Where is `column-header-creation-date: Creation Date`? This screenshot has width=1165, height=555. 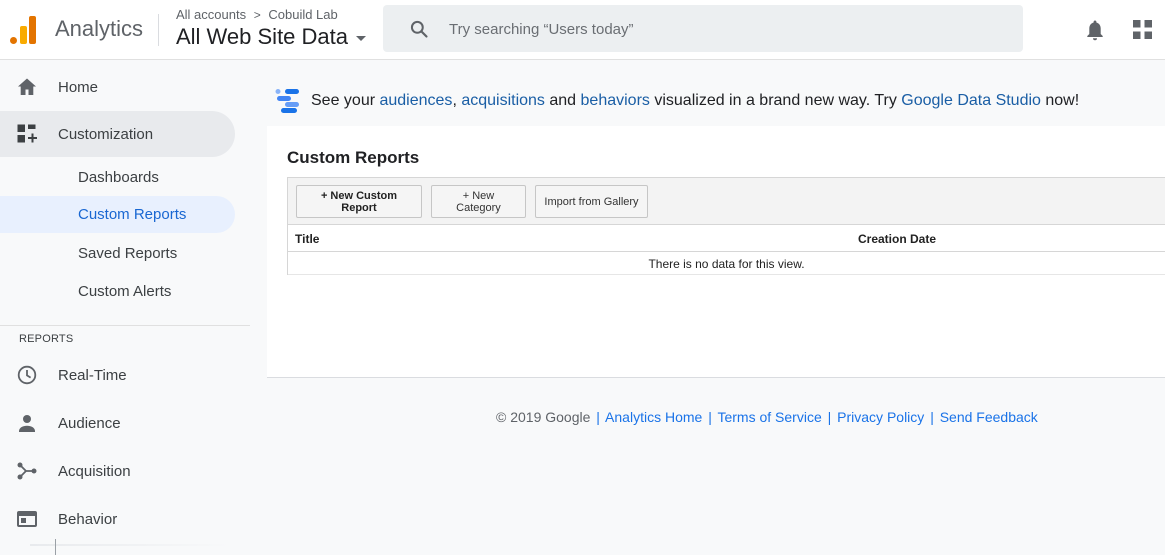
column-header-creation-date: Creation Date is located at coordinates (897, 239).